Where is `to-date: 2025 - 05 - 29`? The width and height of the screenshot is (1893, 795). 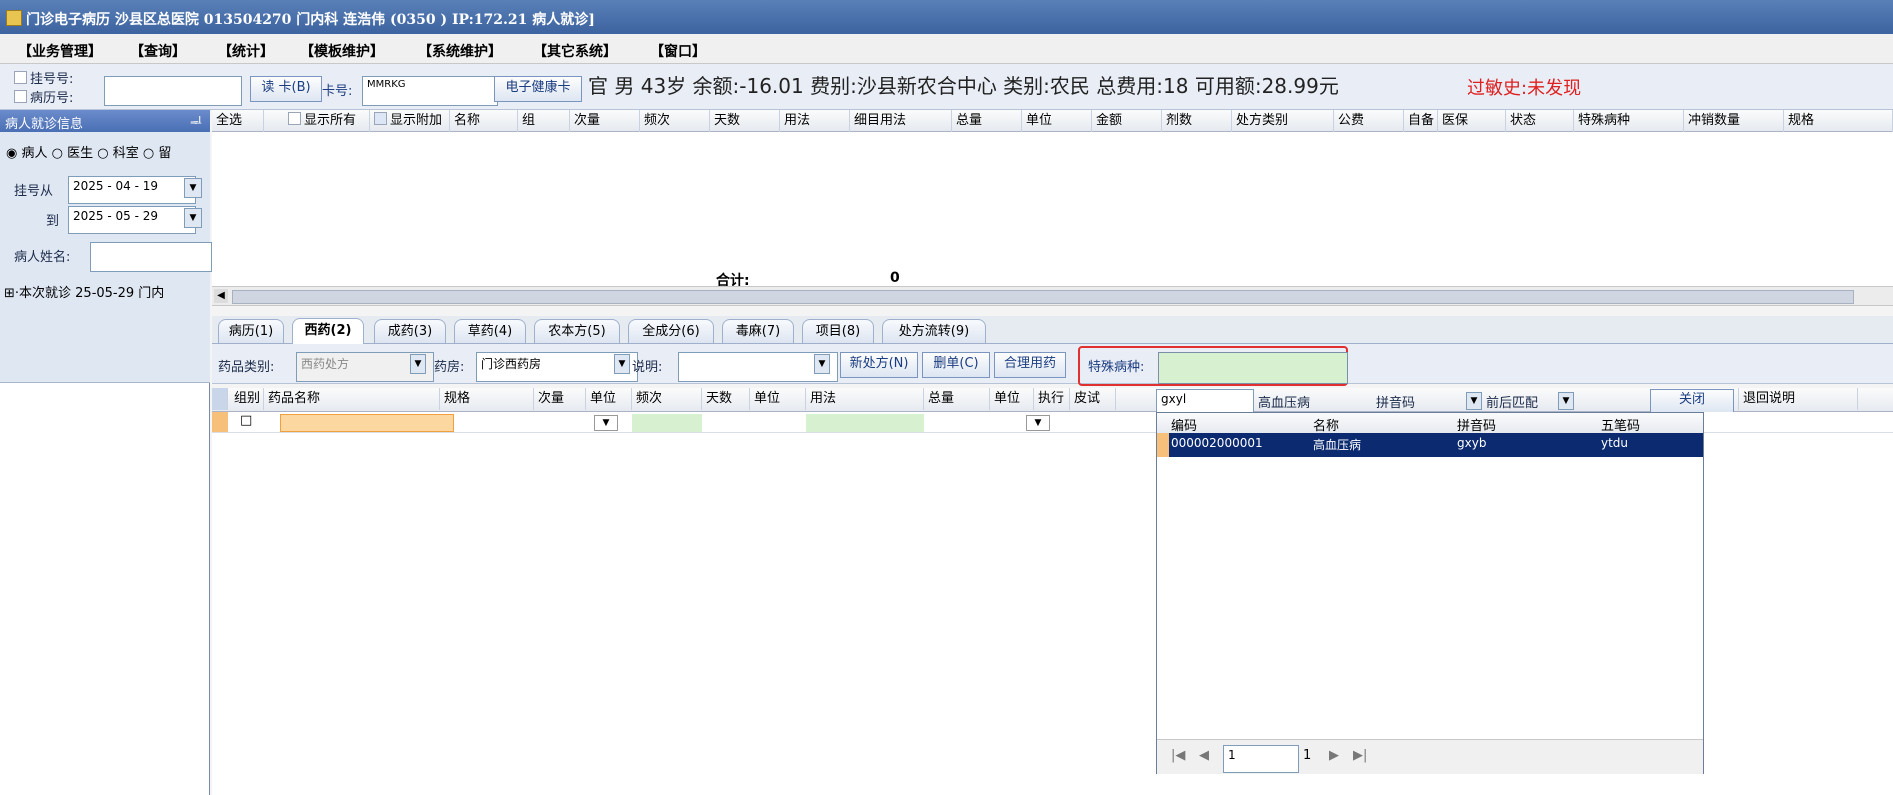 to-date: 2025 - 05 - 29 is located at coordinates (132, 220).